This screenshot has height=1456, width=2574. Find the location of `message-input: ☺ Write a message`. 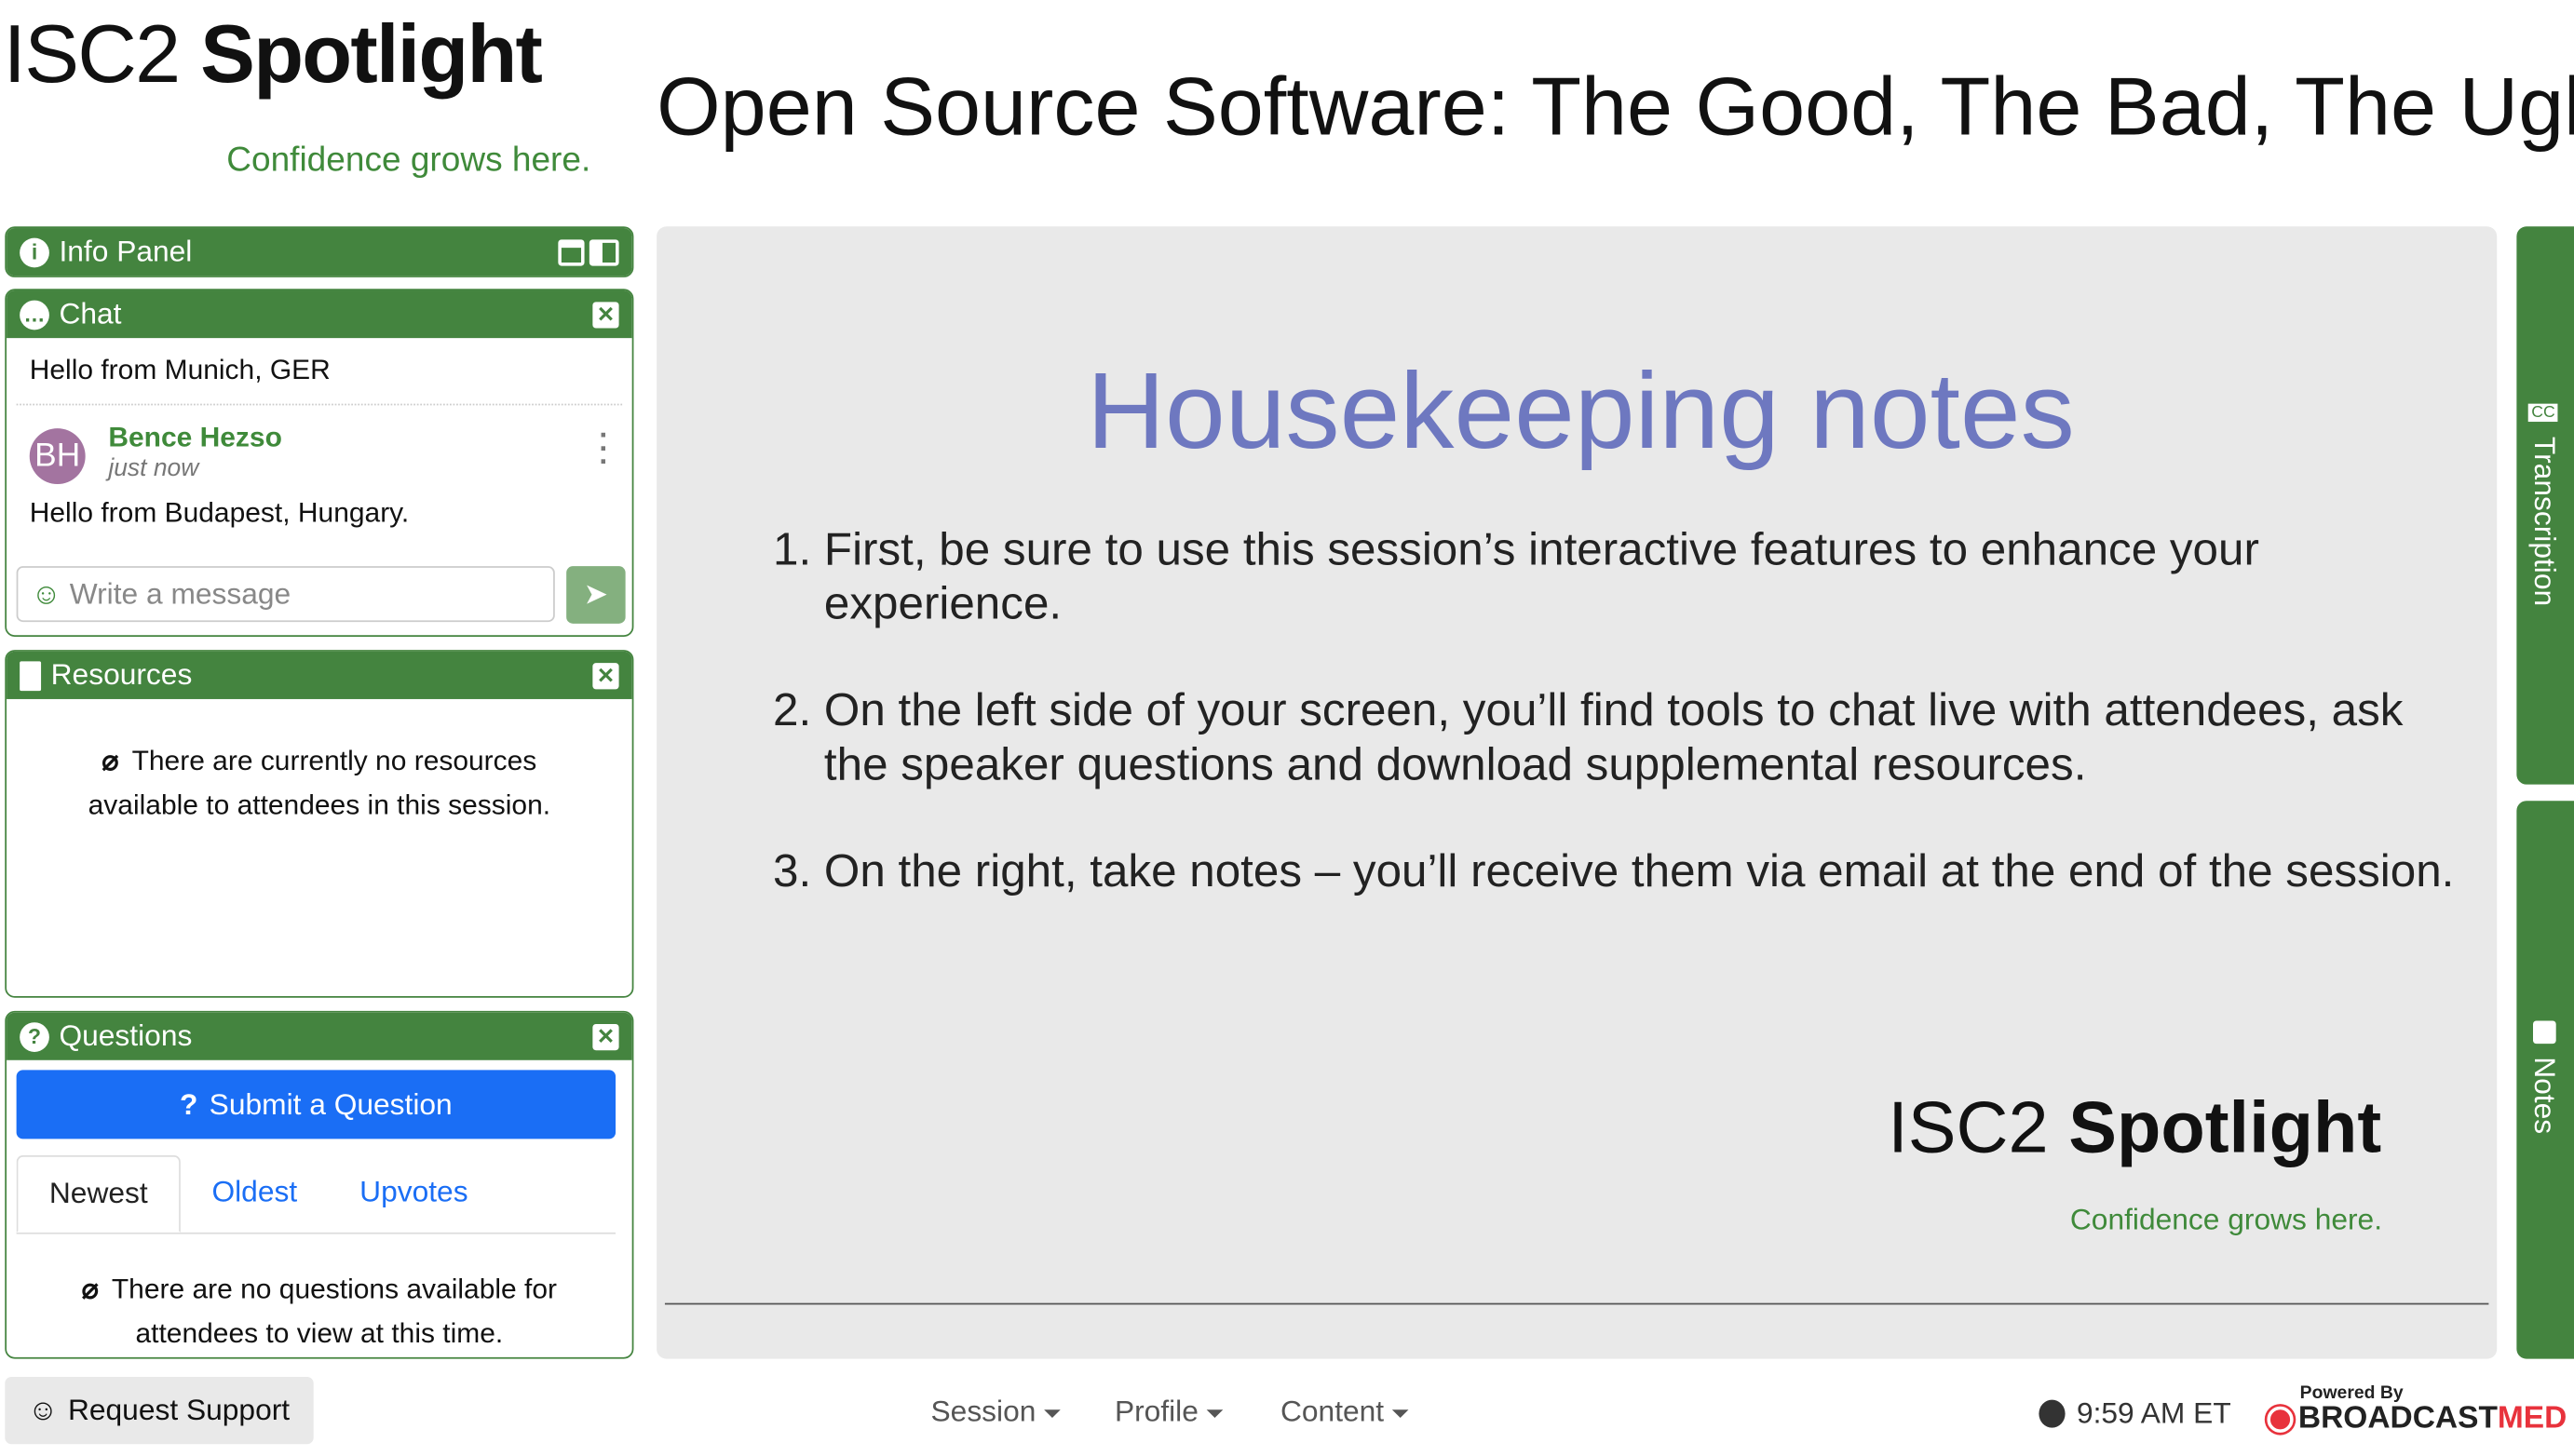

message-input: ☺ Write a message is located at coordinates (285, 594).